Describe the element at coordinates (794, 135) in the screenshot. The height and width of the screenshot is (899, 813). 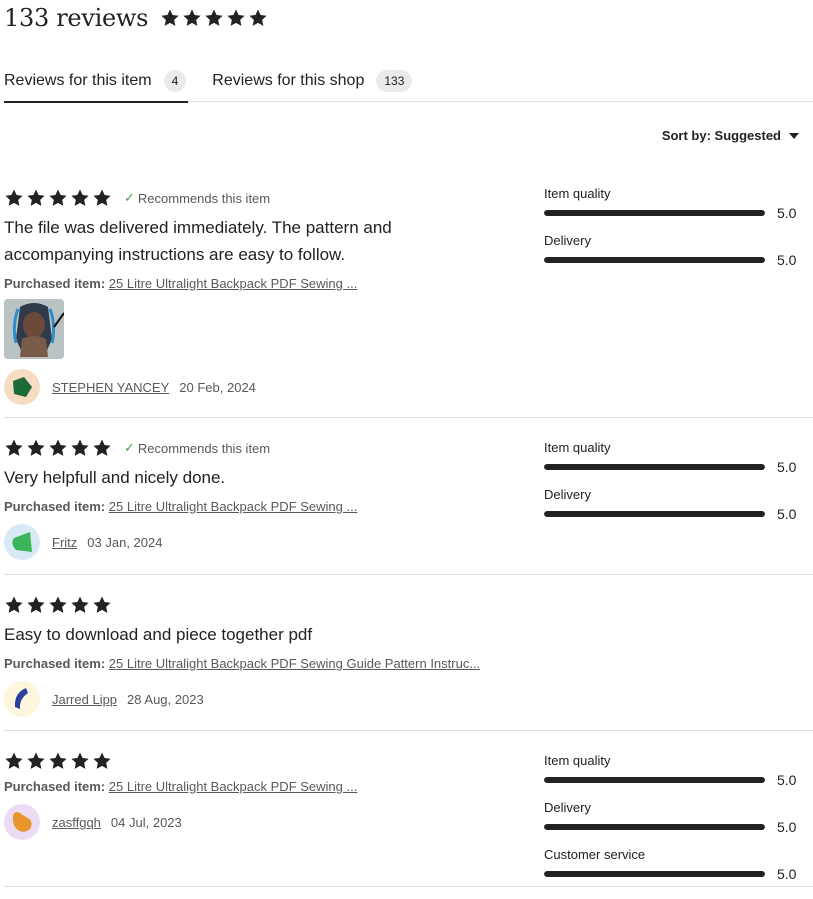
I see `caret-down-icon` at that location.